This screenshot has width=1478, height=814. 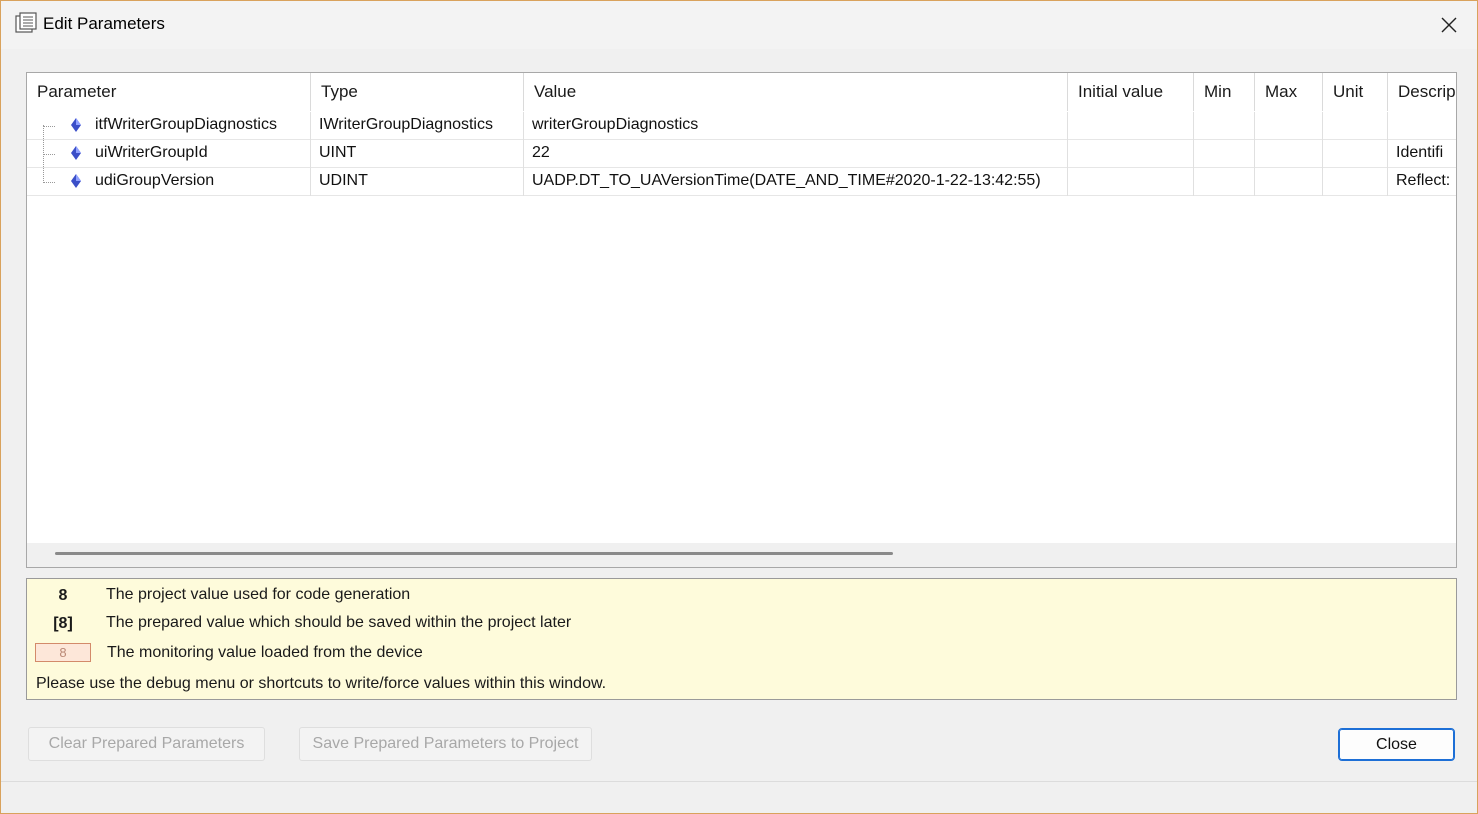 I want to click on table-row: uiWriterGroupId UINT 22 Identifi, so click(x=741, y=154).